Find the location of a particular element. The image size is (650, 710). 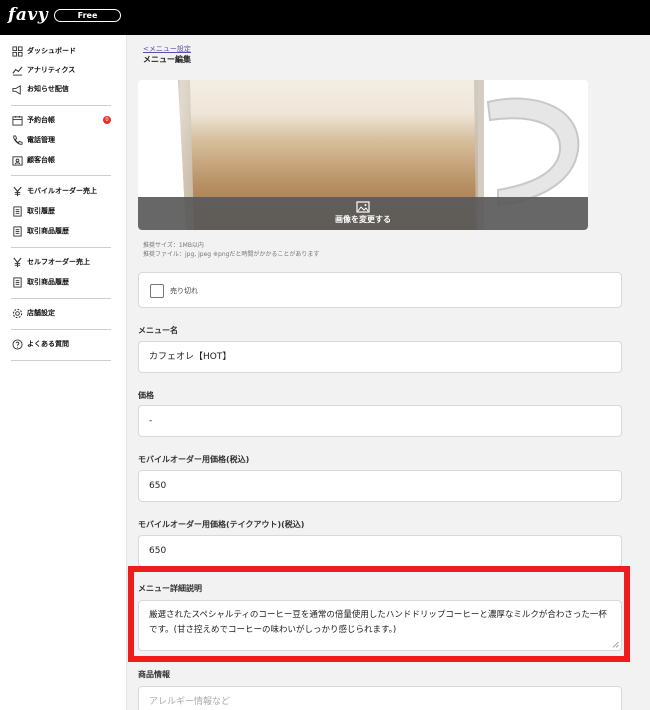

sidebar-item-analytics: アナリティクス is located at coordinates (43, 70).